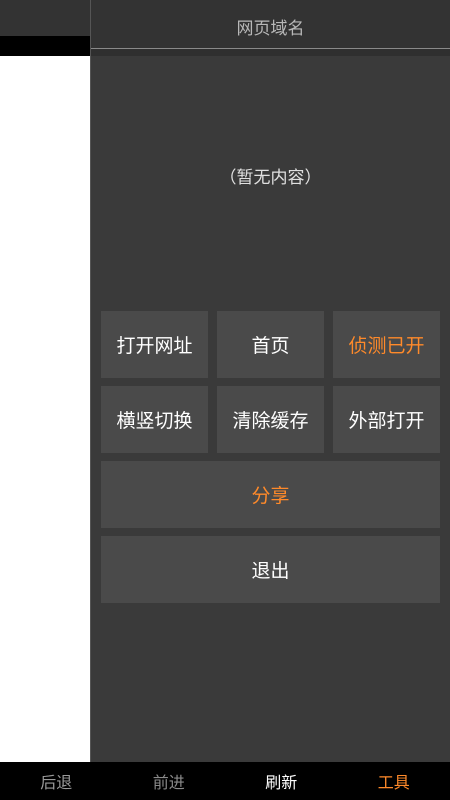  Describe the element at coordinates (386, 419) in the screenshot. I see `open-external-button: 外部打开` at that location.